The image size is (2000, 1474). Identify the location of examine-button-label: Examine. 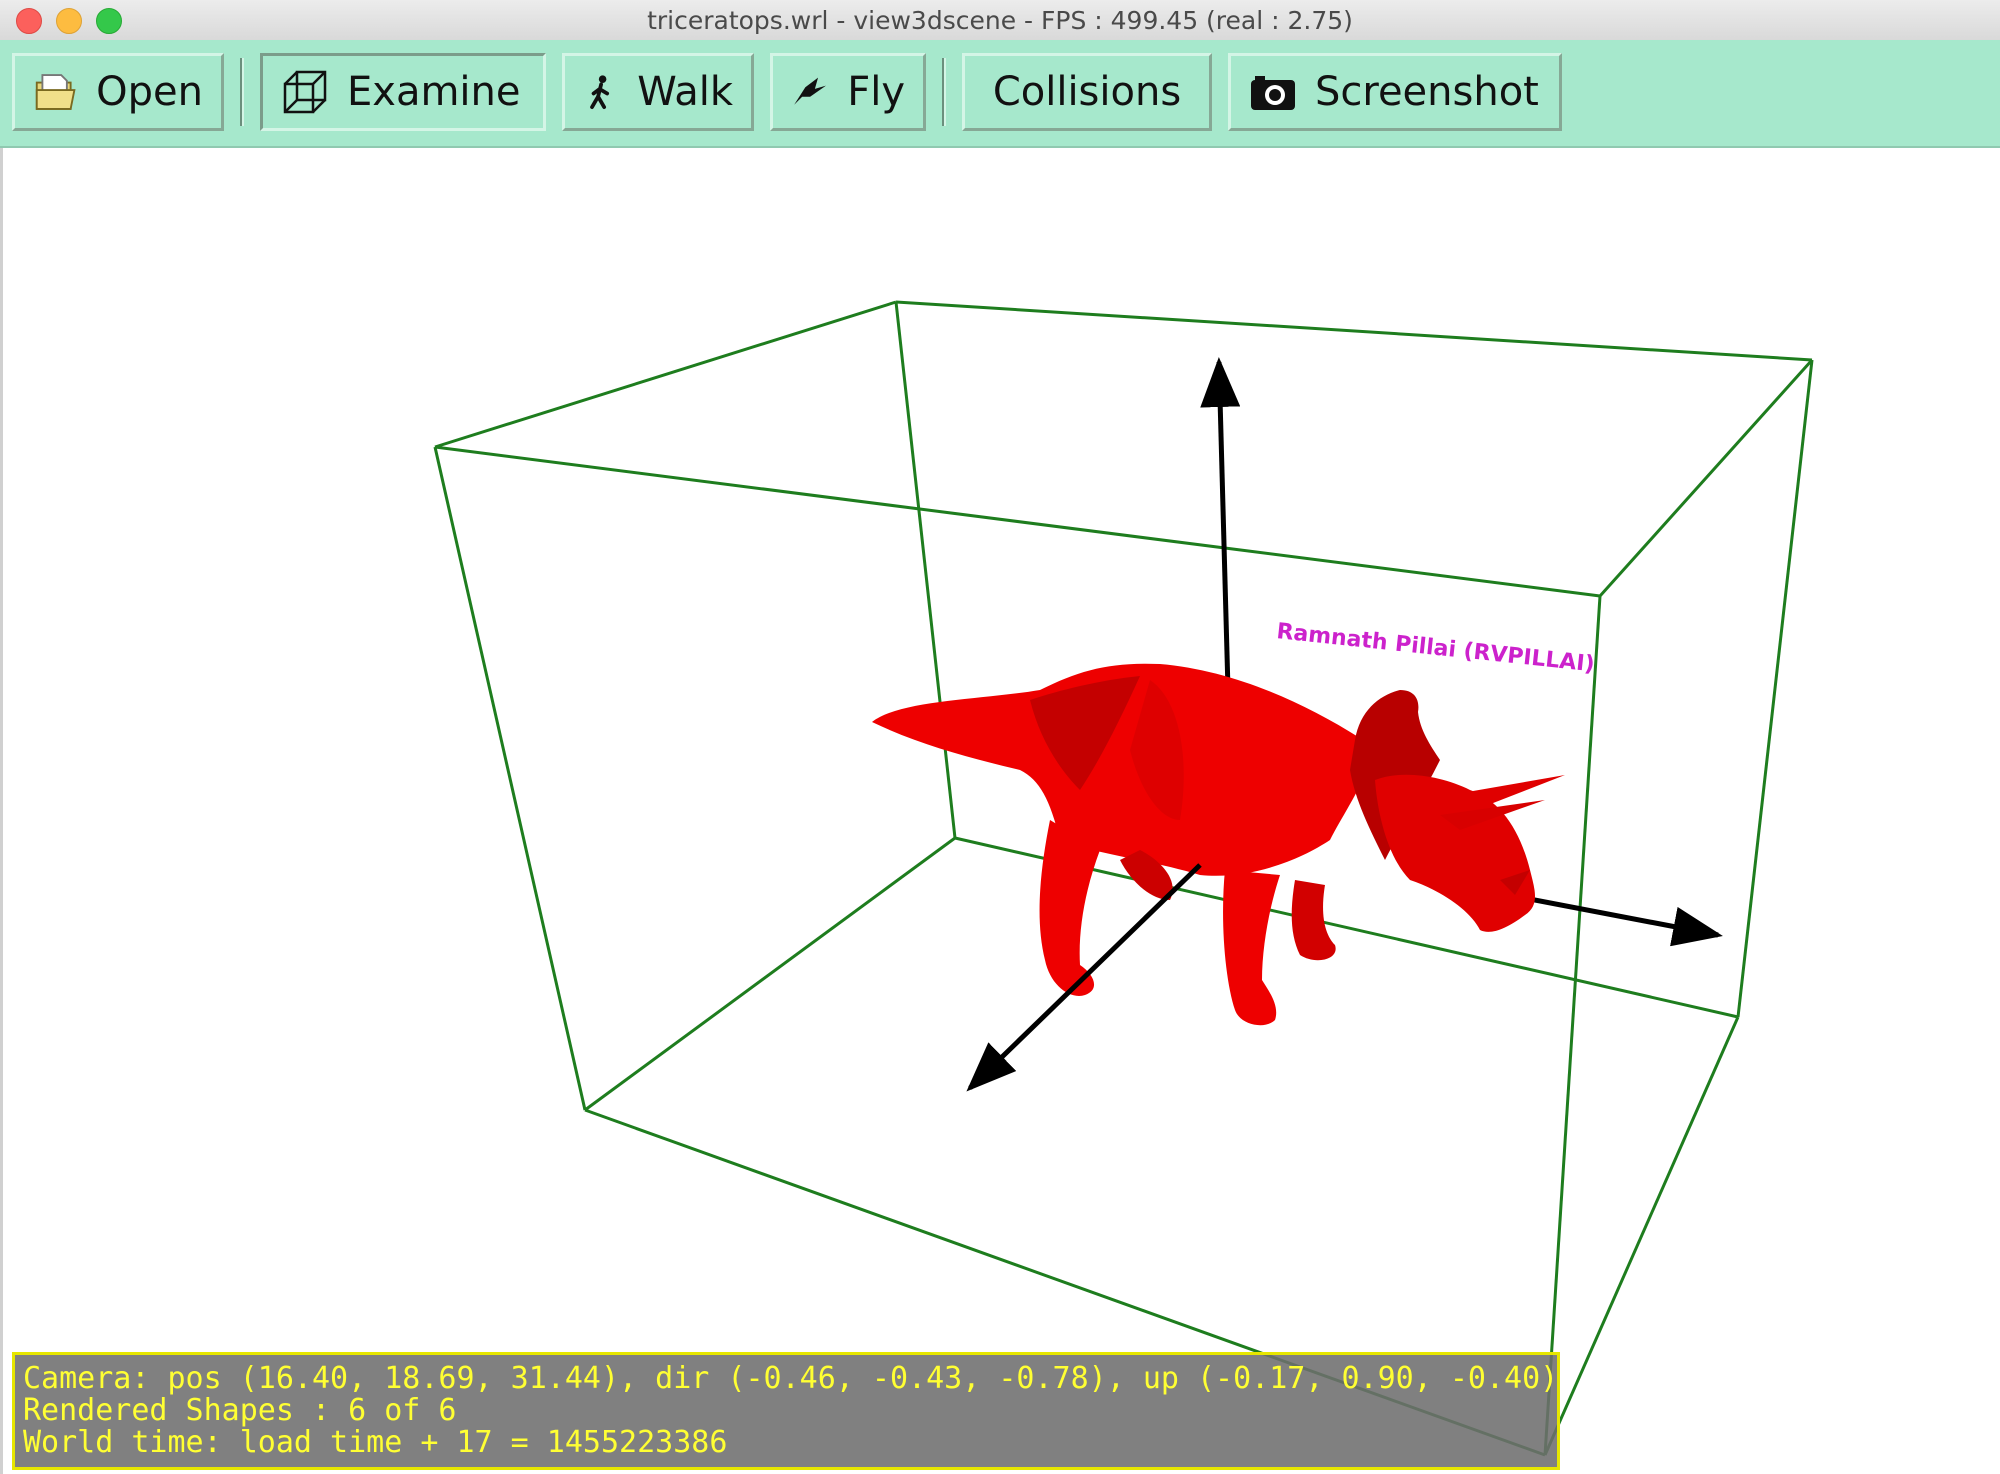
(434, 92).